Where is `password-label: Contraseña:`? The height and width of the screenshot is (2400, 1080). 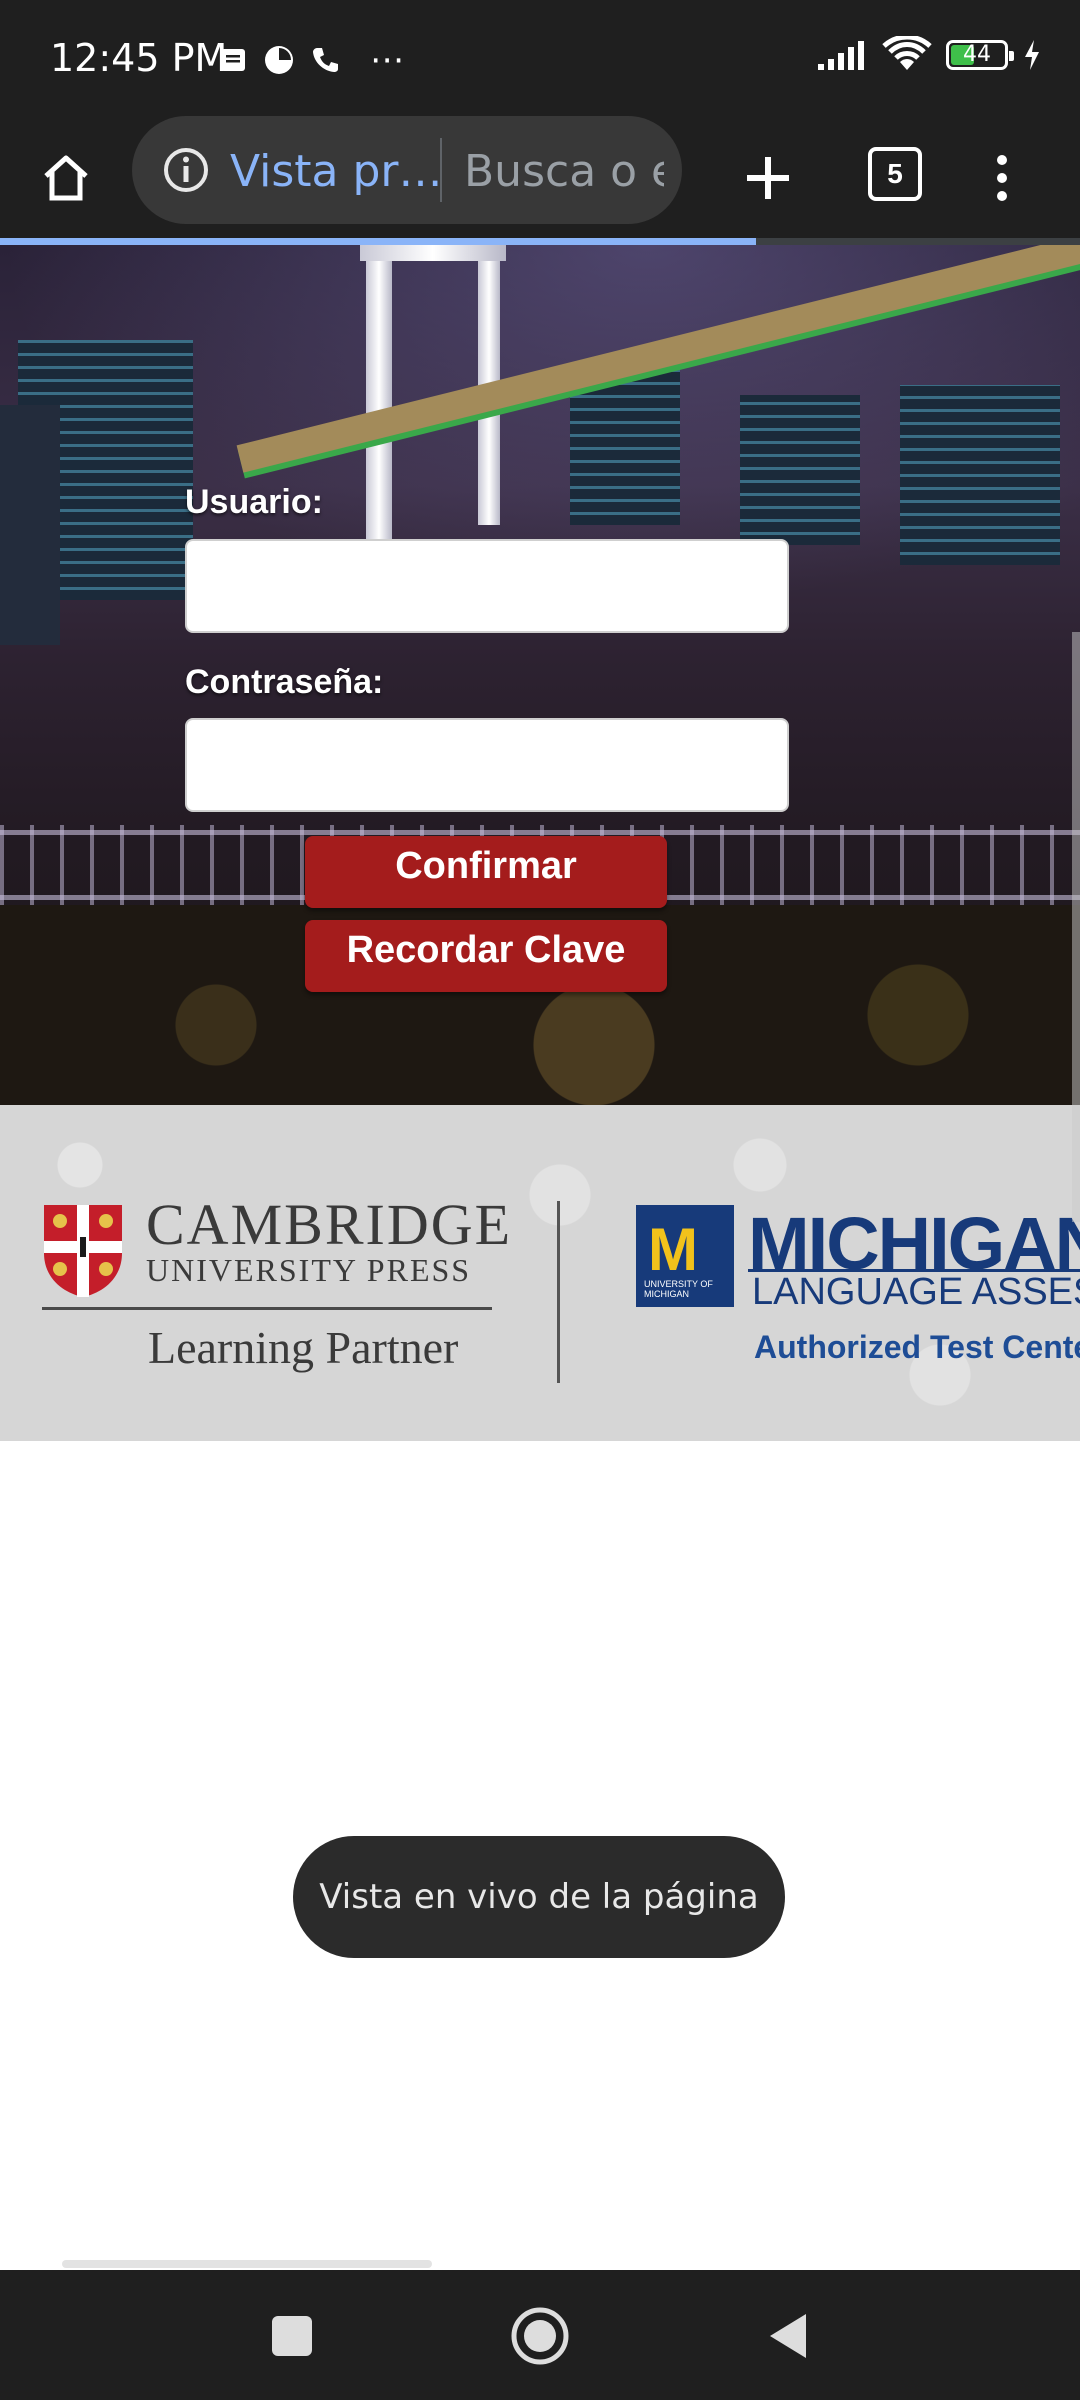 password-label: Contraseña: is located at coordinates (284, 682).